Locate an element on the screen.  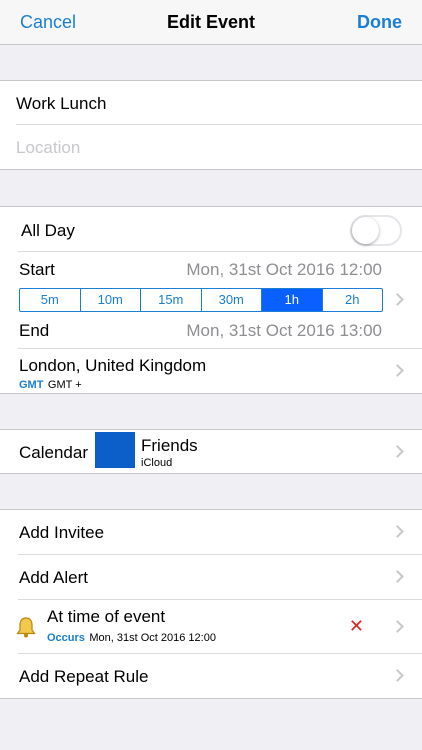
event-title-field: Work Lunch is located at coordinates (61, 104).